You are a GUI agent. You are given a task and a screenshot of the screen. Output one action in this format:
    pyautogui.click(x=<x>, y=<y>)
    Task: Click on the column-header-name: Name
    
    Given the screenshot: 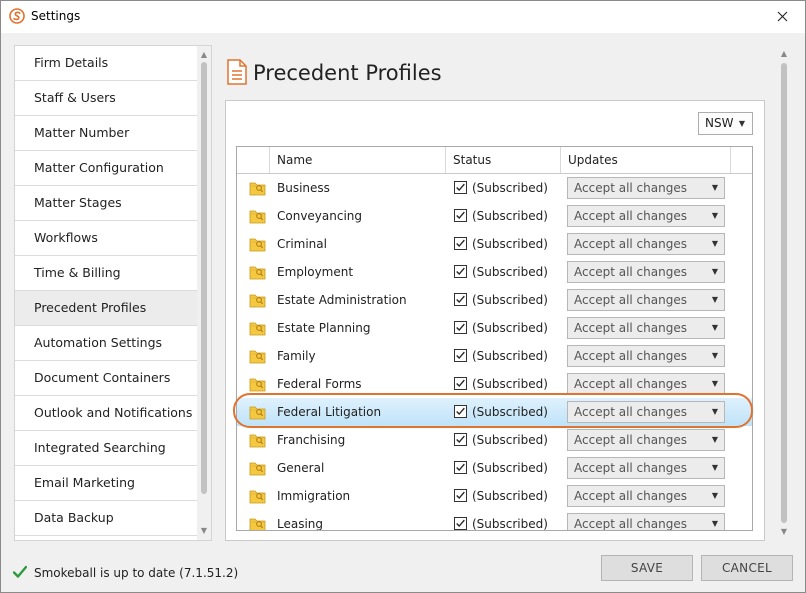 What is the action you would take?
    pyautogui.click(x=357, y=160)
    